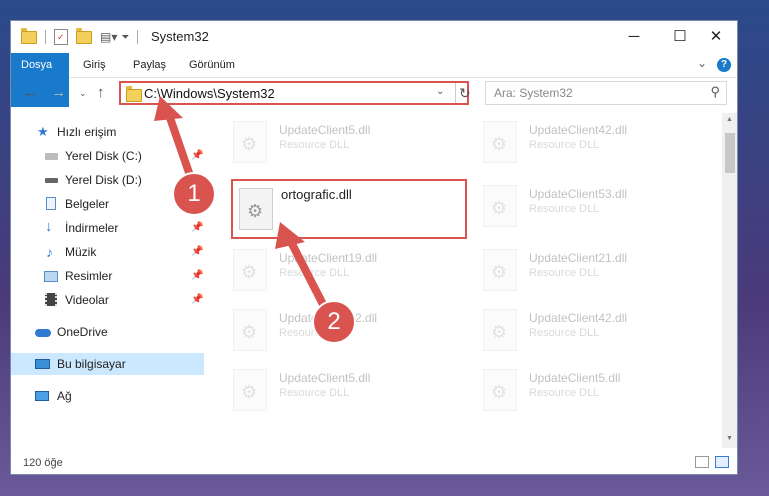 The height and width of the screenshot is (496, 769). What do you see at coordinates (729, 438) in the screenshot?
I see `scroll-down-icon: ▼` at bounding box center [729, 438].